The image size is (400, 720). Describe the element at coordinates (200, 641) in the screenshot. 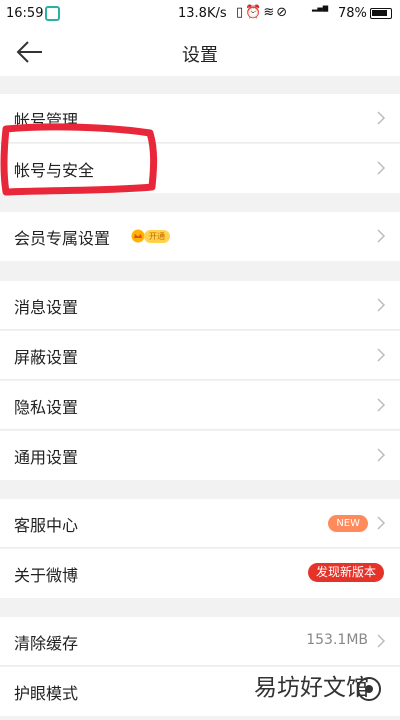

I see `clear-cache-item: 清除缓存 153.1MB` at that location.